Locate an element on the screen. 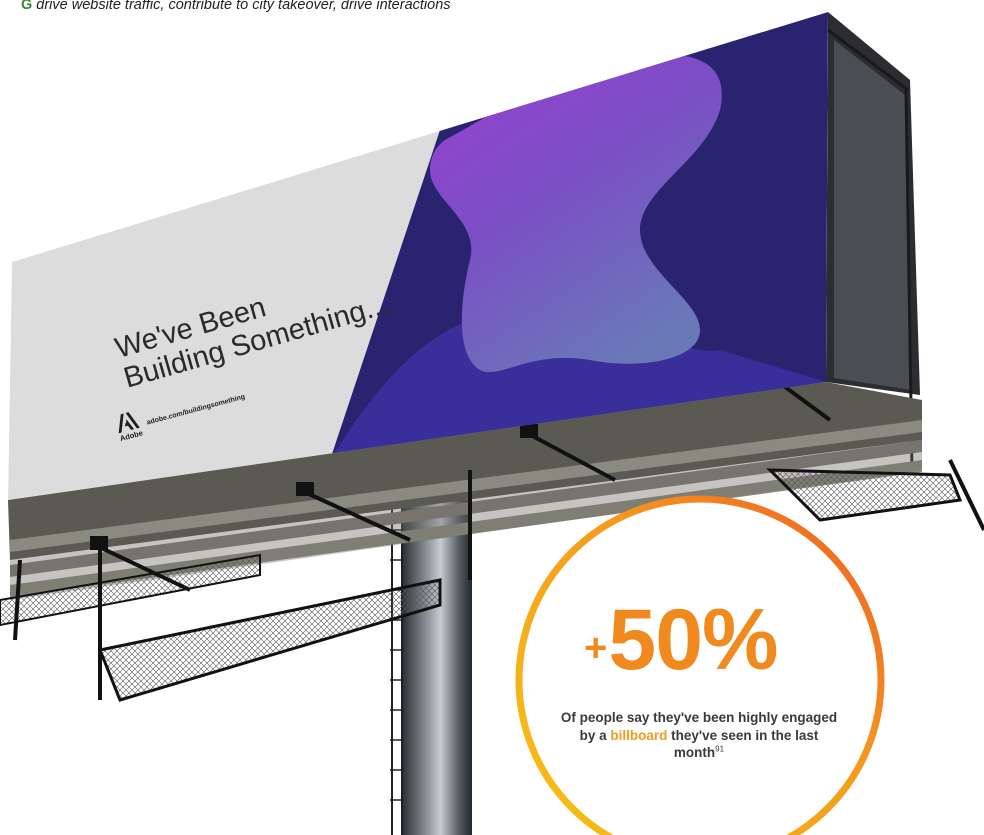 This screenshot has width=984, height=835. stat-text-after: they've seen in the last month is located at coordinates (743, 744).